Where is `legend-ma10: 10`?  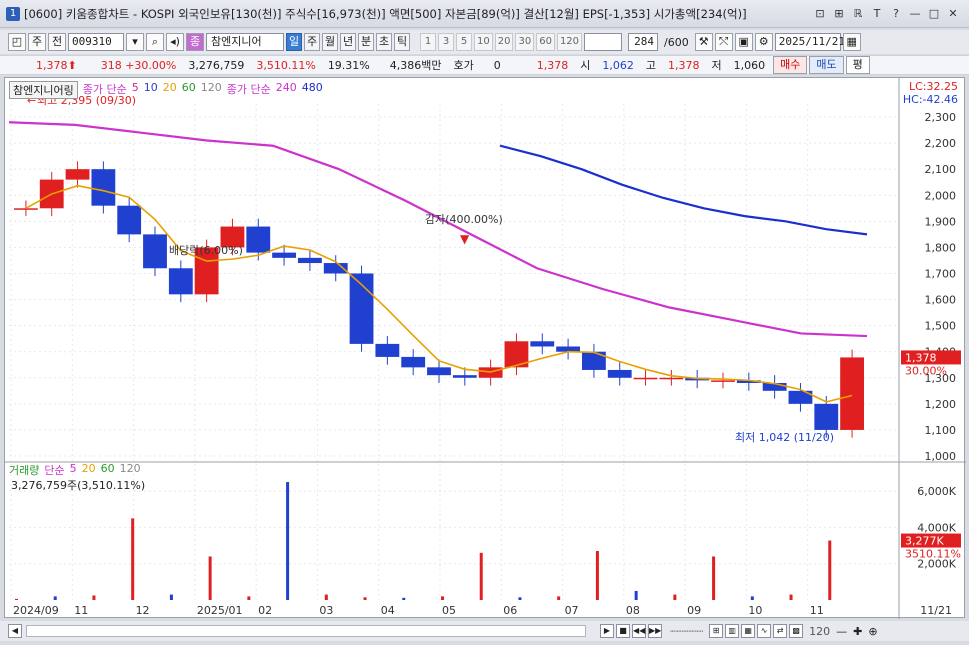
legend-ma10: 10 is located at coordinates (150, 87).